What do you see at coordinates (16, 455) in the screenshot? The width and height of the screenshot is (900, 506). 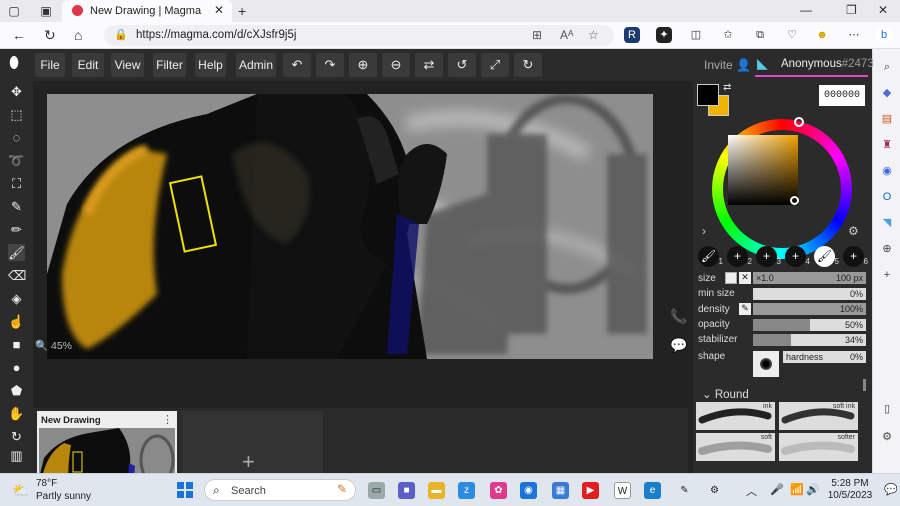 I see `sequence-tool-icon: ▥` at bounding box center [16, 455].